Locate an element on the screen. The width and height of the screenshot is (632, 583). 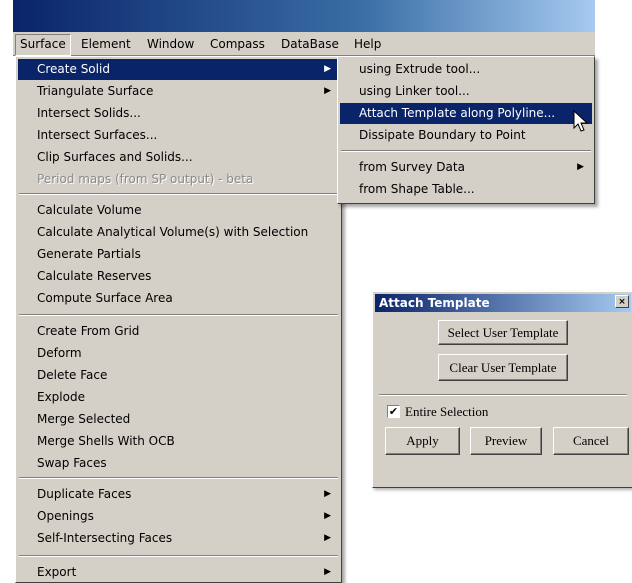
menu-item-label: Delete Face is located at coordinates (72, 375).